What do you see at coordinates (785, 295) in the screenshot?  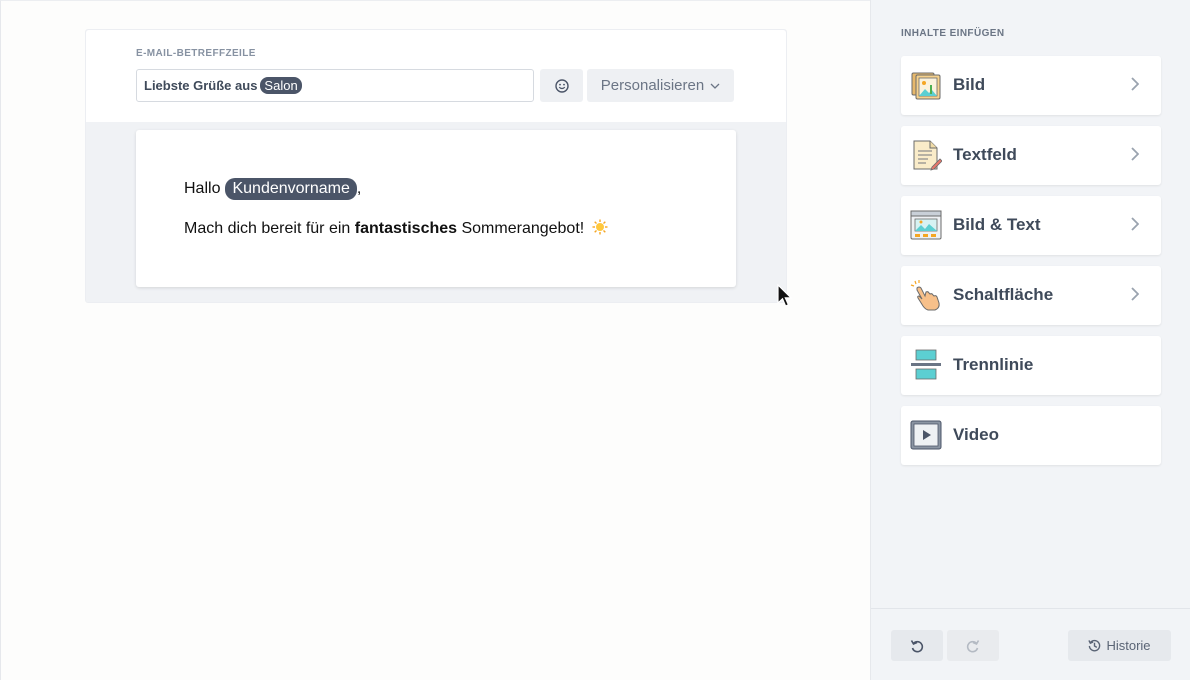 I see `mouse-cursor-icon` at bounding box center [785, 295].